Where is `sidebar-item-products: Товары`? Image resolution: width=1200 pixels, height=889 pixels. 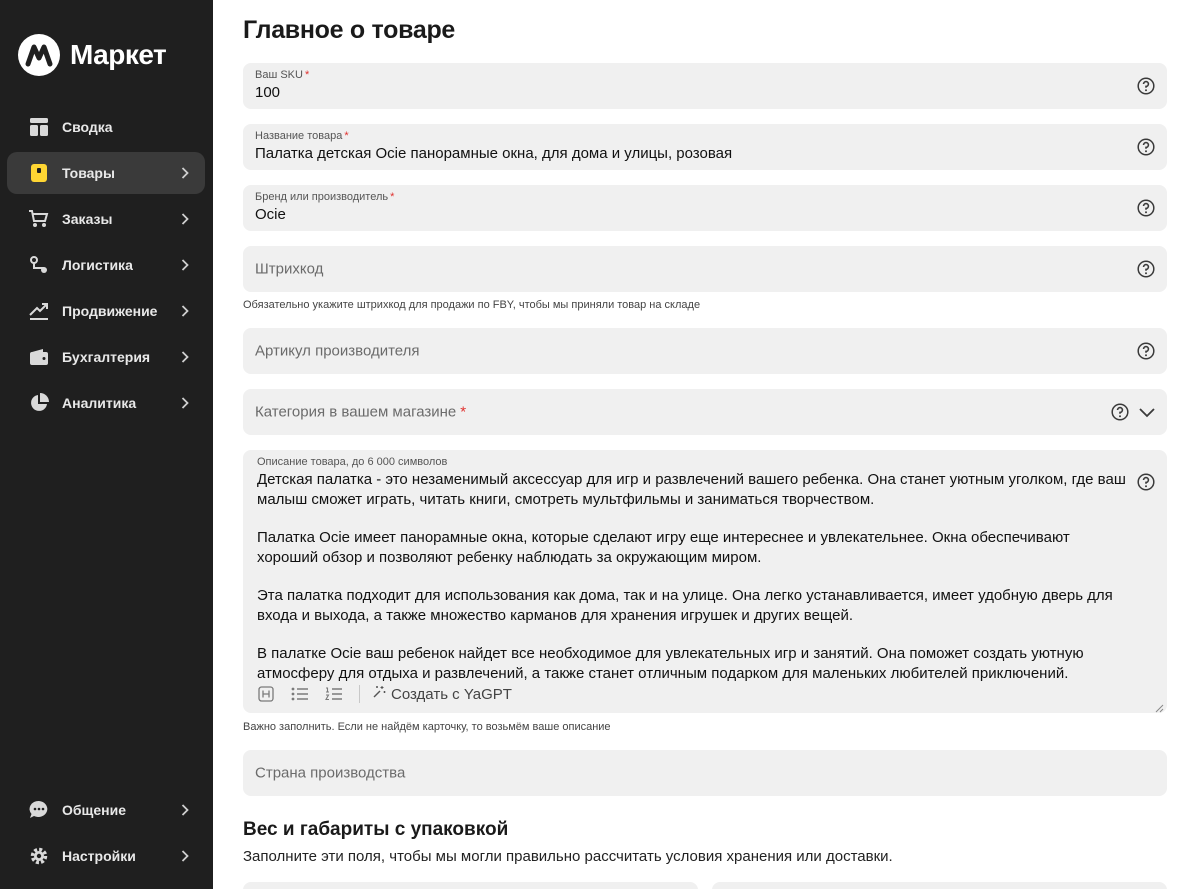
sidebar-item-products: Товары is located at coordinates (106, 173).